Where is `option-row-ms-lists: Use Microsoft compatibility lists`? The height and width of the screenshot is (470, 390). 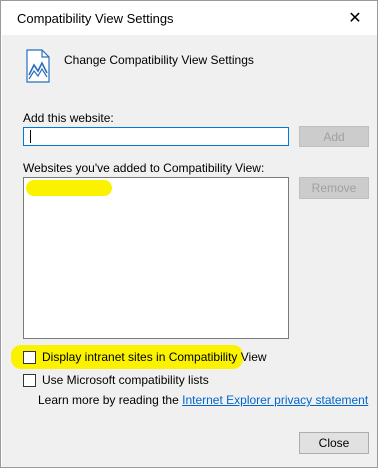
option-row-ms-lists: Use Microsoft compatibility lists is located at coordinates (116, 380).